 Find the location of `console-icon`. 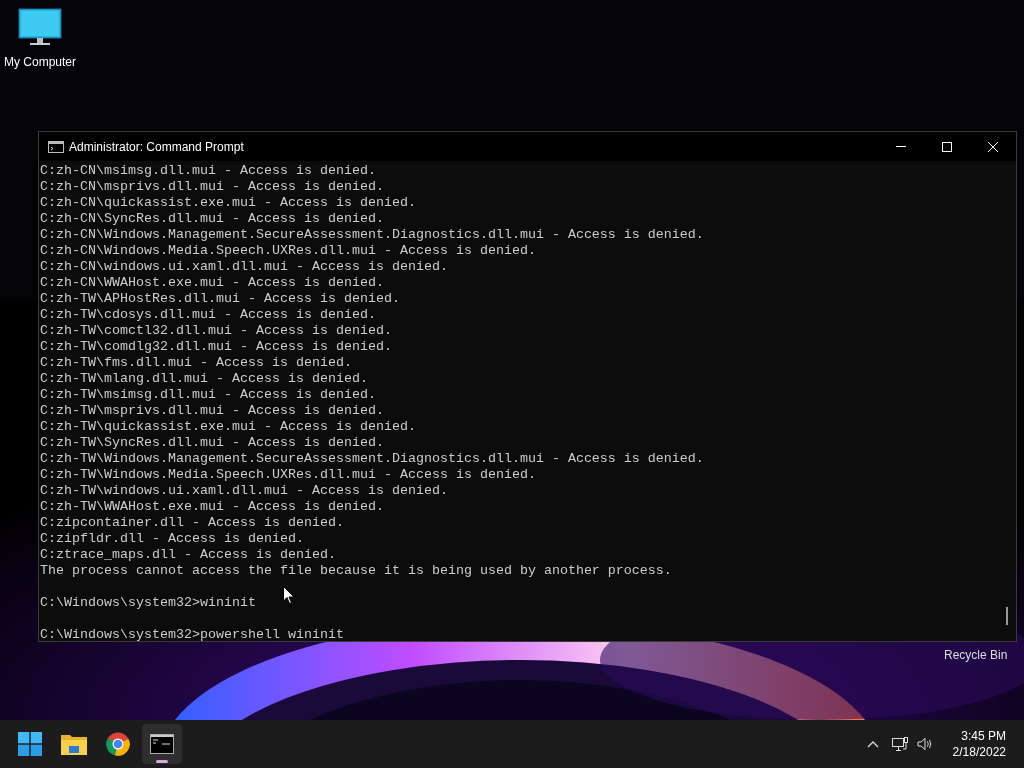

console-icon is located at coordinates (56, 146).